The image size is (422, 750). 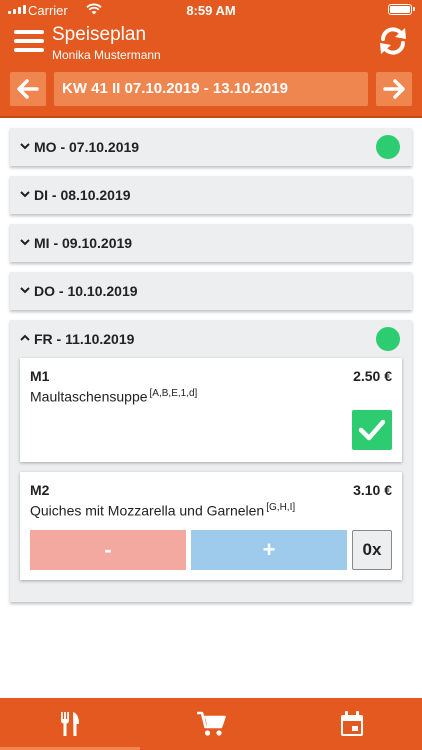 What do you see at coordinates (84, 339) in the screenshot?
I see `day-title: FR - 11.10.2019` at bounding box center [84, 339].